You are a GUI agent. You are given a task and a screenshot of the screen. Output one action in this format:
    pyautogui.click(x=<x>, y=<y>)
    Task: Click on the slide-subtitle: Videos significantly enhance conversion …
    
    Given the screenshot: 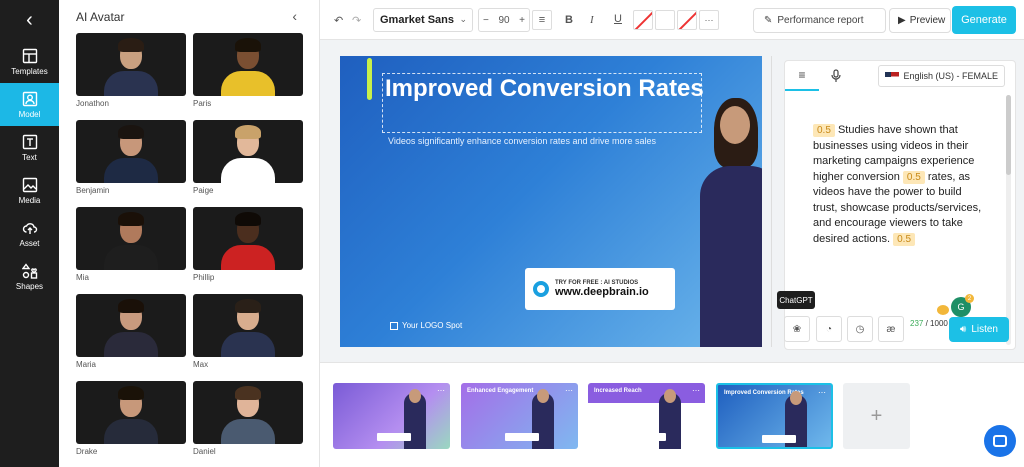 What is the action you would take?
    pyautogui.click(x=538, y=141)
    